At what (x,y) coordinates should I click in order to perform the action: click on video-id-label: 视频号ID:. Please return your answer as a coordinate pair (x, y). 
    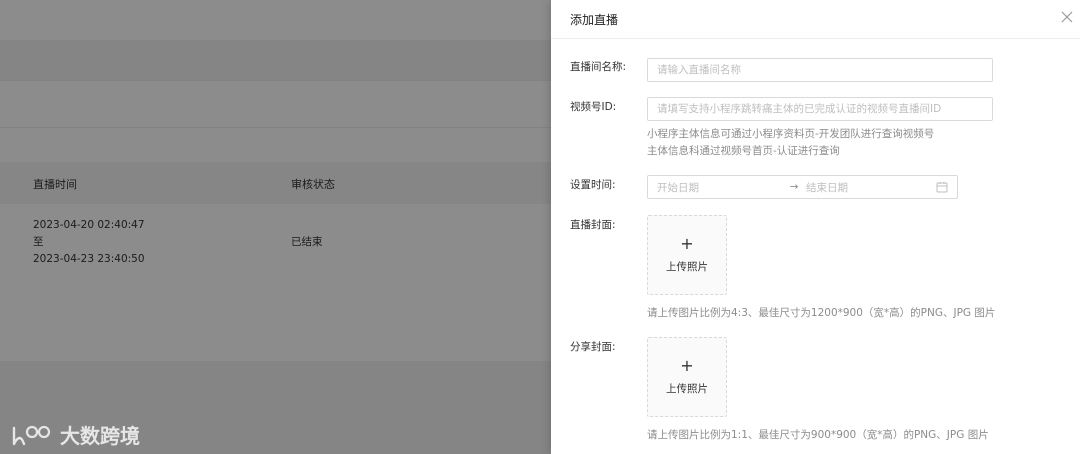
    Looking at the image, I should click on (593, 107).